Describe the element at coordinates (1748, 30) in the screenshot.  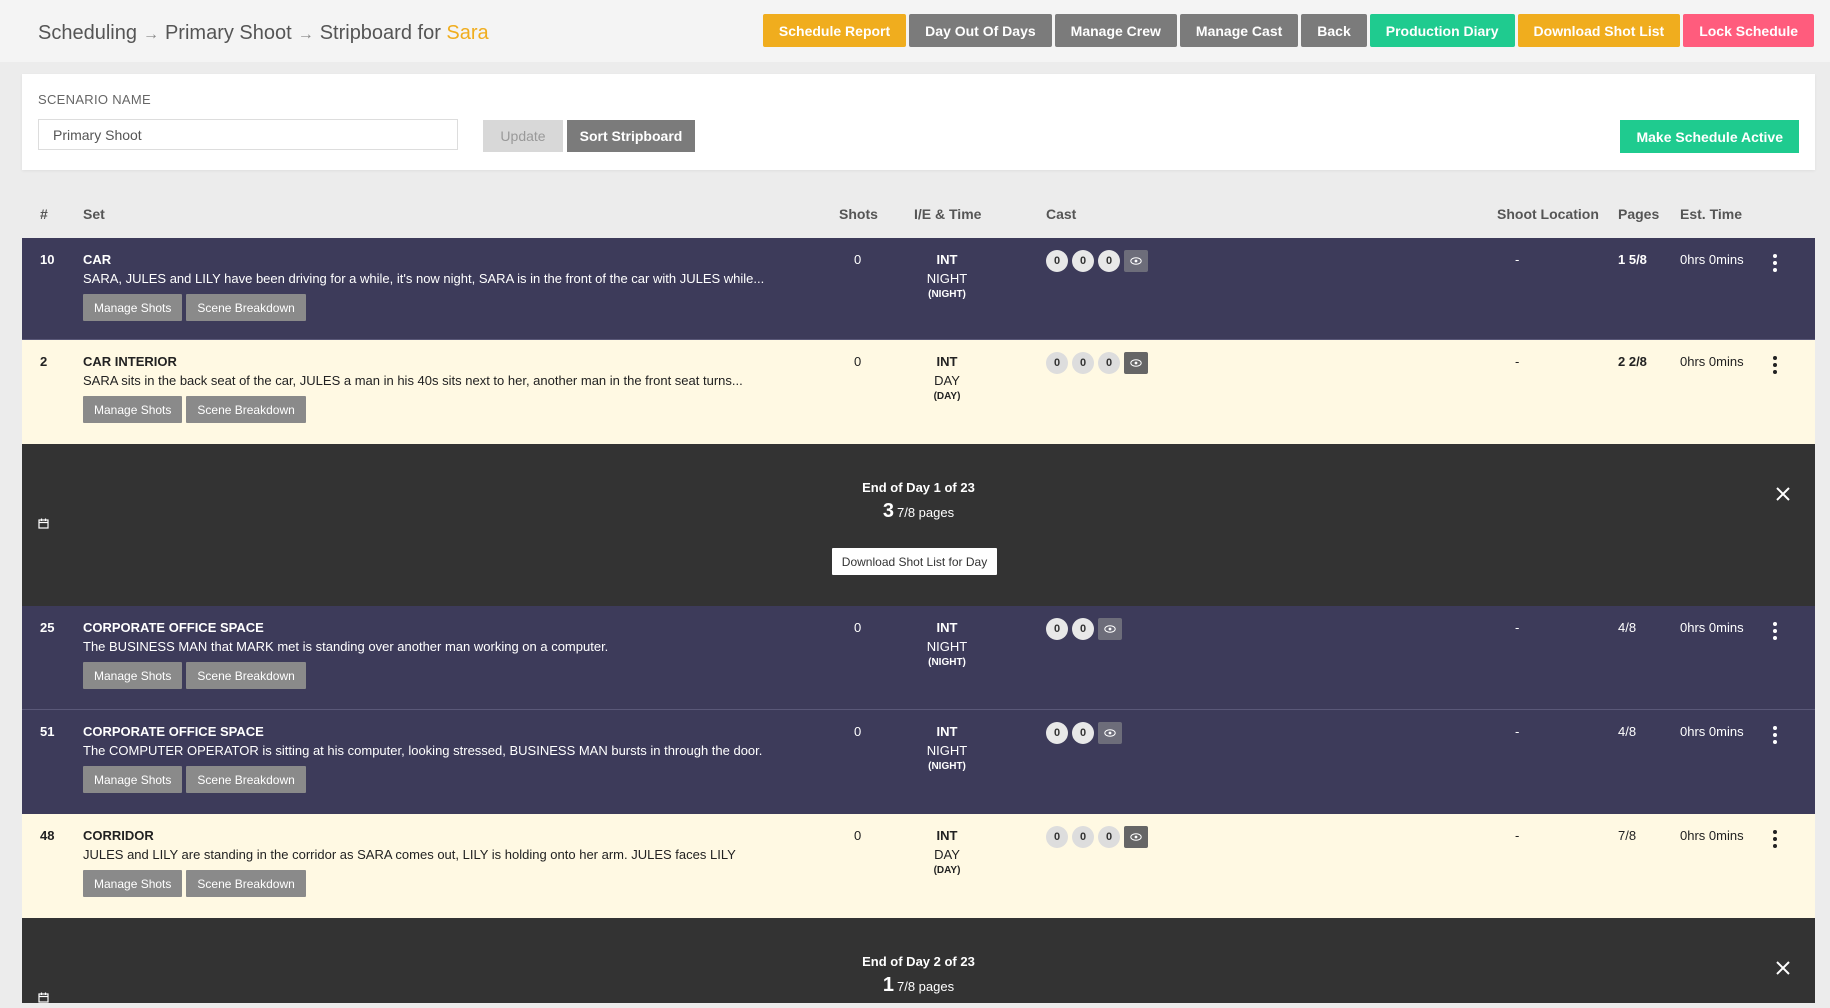
I see `lock-schedule-button: Lock Schedule` at that location.